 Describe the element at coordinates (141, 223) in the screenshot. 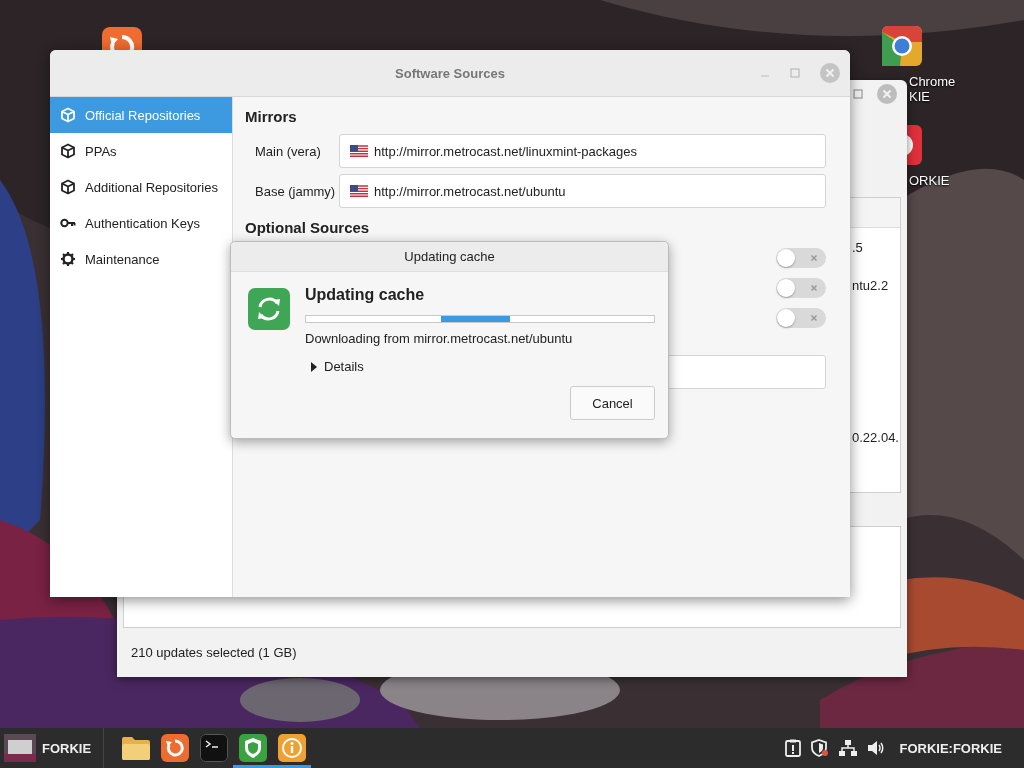

I see `sidebar-item: Authentication Keys` at that location.